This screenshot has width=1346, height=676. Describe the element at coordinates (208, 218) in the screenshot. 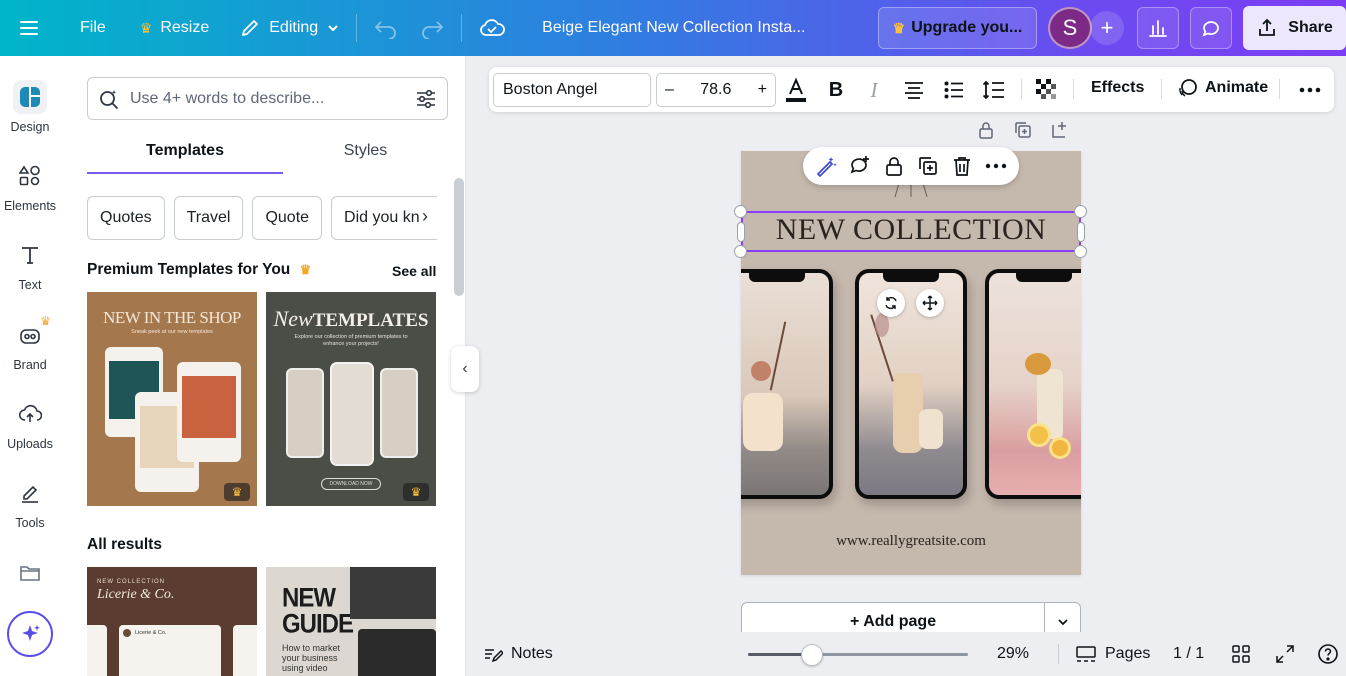

I see `chip-travel: Travel` at that location.